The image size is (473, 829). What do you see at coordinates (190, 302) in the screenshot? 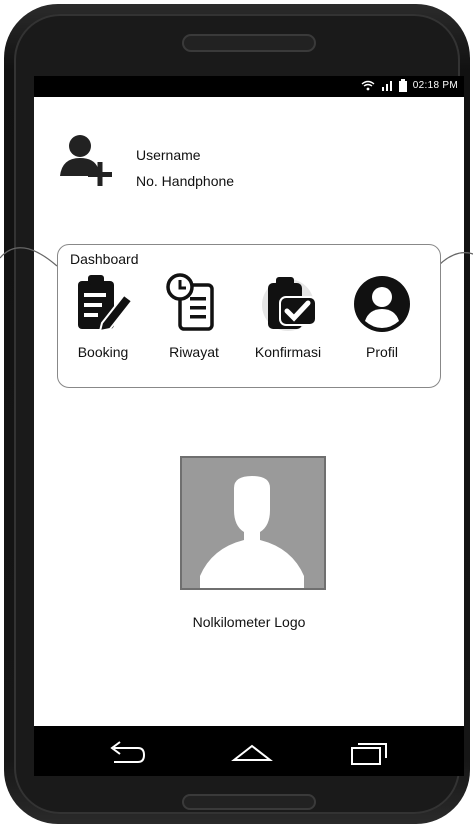
I see `history-document-icon` at bounding box center [190, 302].